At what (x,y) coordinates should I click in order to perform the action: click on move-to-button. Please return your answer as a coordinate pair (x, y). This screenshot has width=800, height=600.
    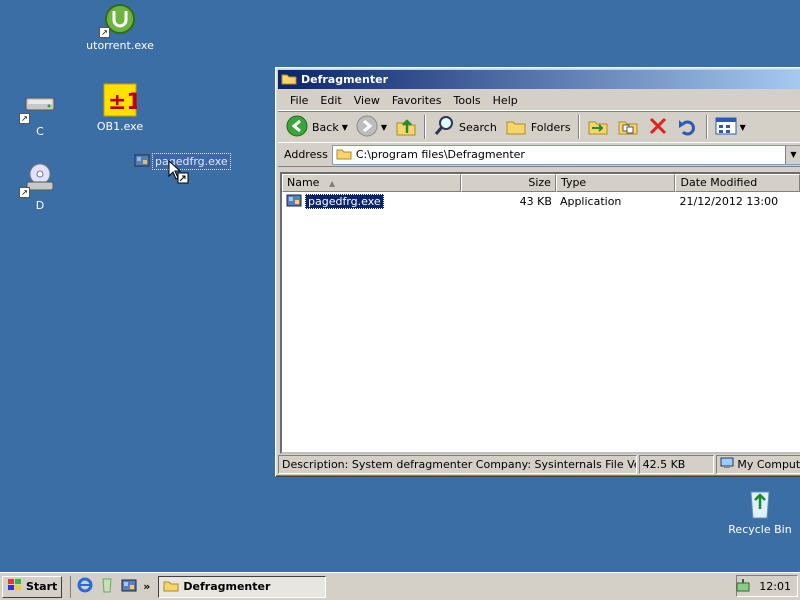
    Looking at the image, I should click on (598, 127).